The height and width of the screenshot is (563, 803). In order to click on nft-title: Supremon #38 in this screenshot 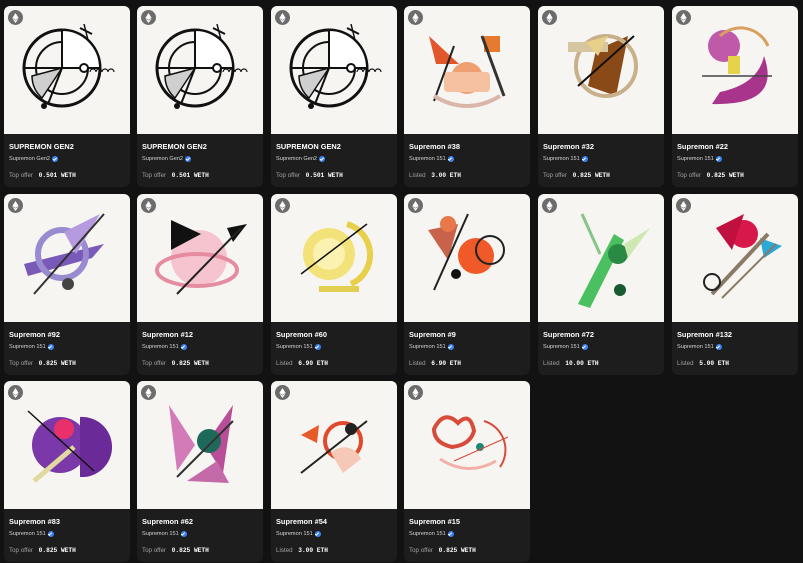, I will do `click(467, 146)`.